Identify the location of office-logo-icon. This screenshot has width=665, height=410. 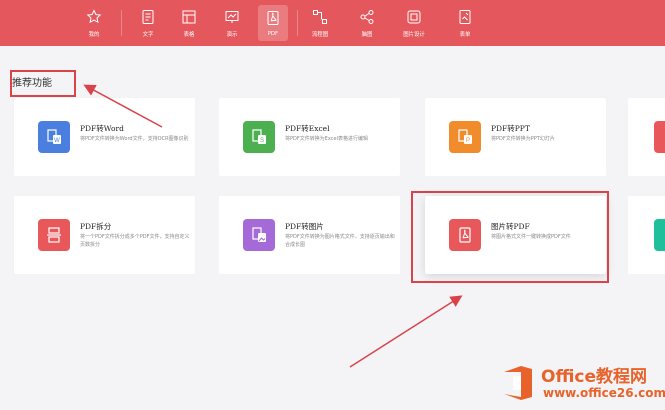
(518, 383).